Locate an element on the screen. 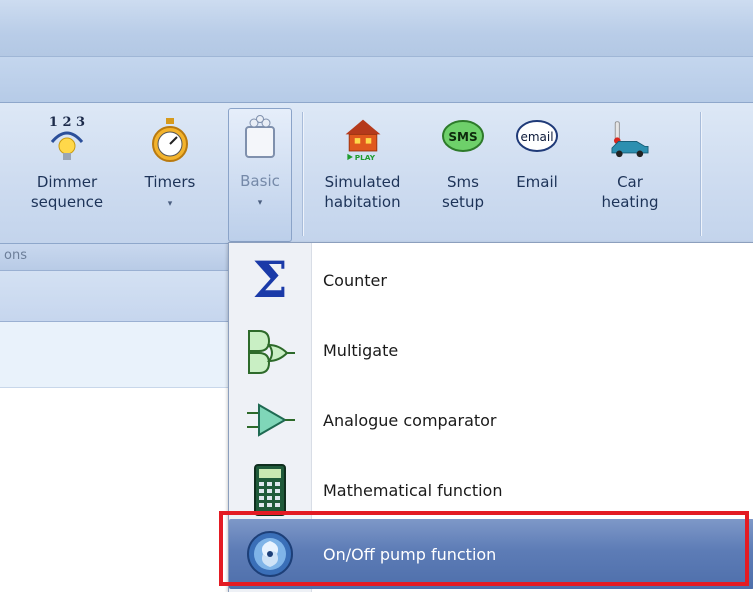 The image size is (753, 592). stopwatch-icon is located at coordinates (170, 139).